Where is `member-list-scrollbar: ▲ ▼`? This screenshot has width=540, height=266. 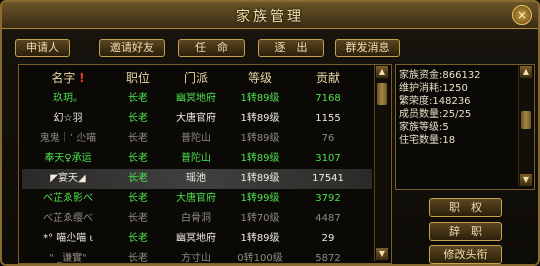 member-list-scrollbar: ▲ ▼ is located at coordinates (381, 163).